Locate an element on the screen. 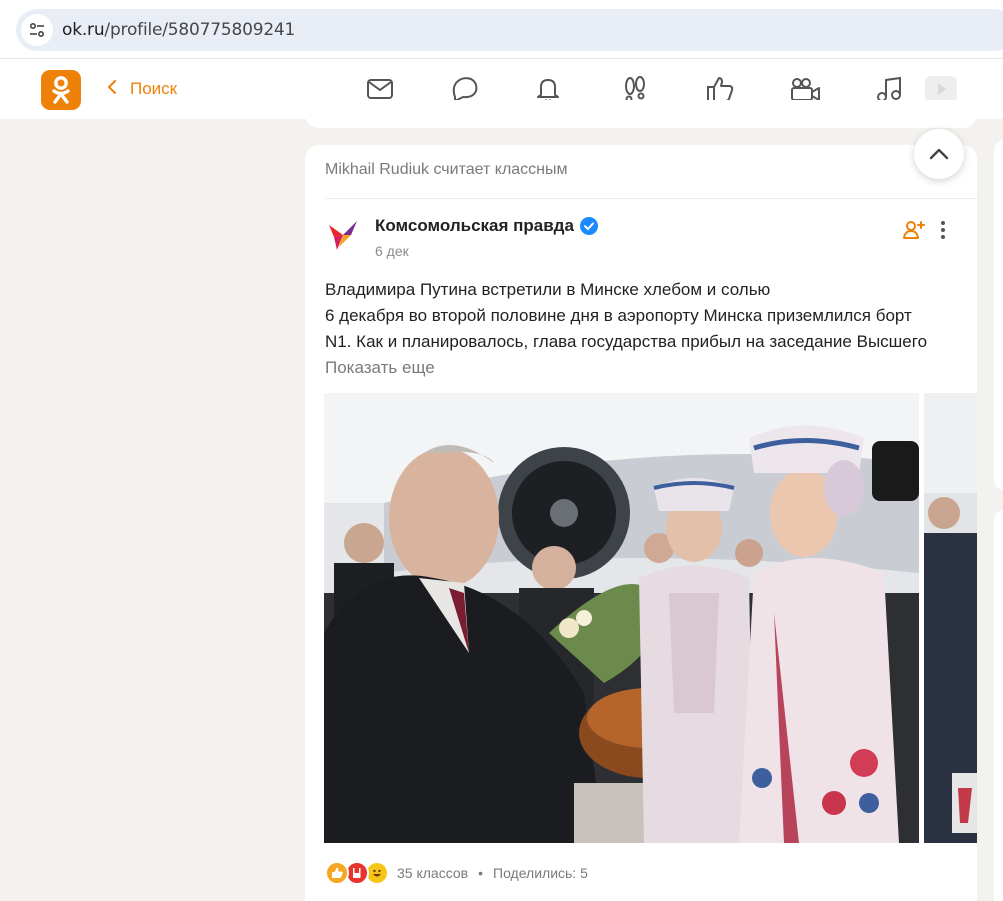 This screenshot has width=1003, height=901. like-reaction-icon is located at coordinates (337, 873).